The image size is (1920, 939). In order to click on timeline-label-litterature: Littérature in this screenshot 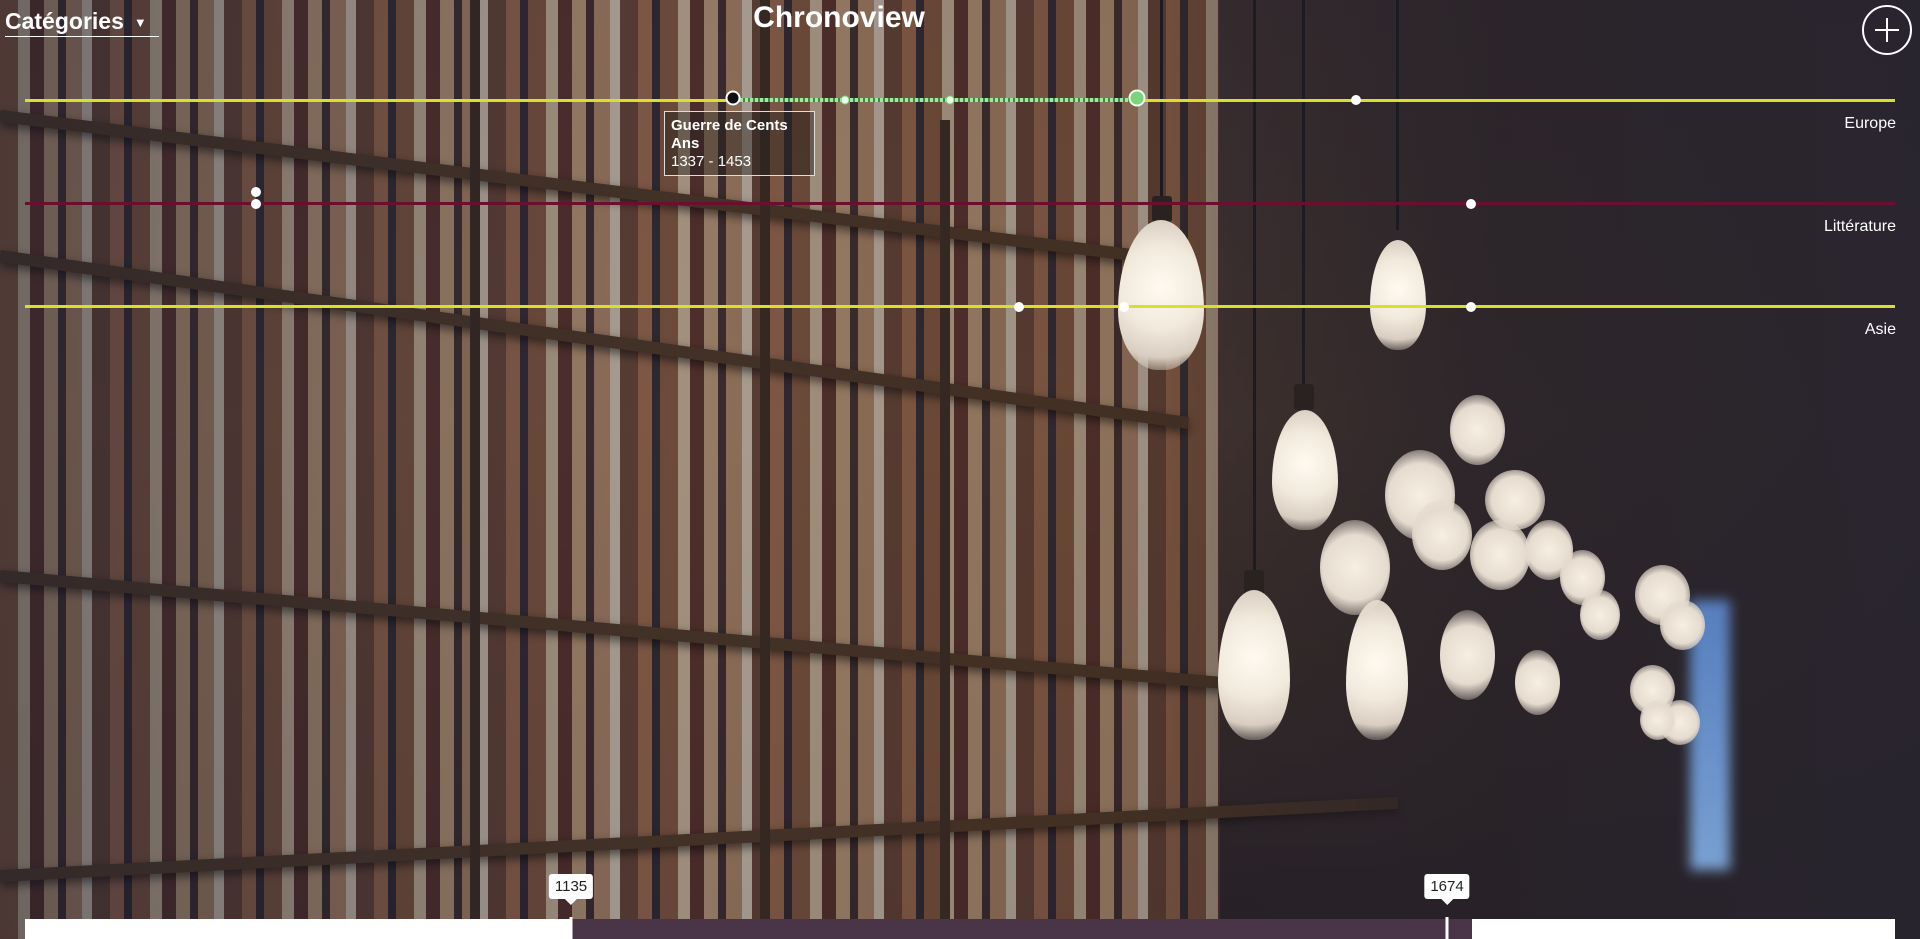, I will do `click(1859, 226)`.